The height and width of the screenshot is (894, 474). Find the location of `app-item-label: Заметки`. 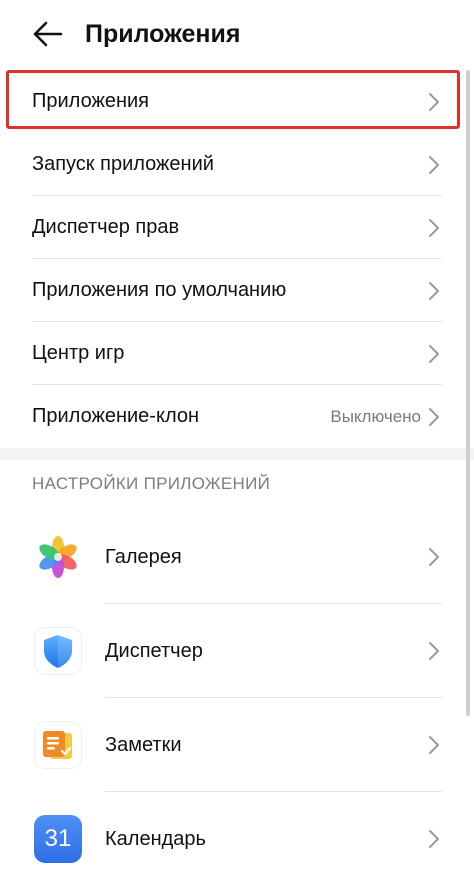

app-item-label: Заметки is located at coordinates (143, 745).